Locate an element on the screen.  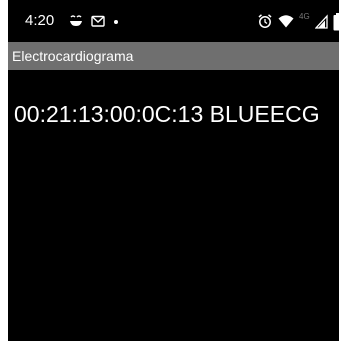
cellular-signal-icon is located at coordinates (321, 21).